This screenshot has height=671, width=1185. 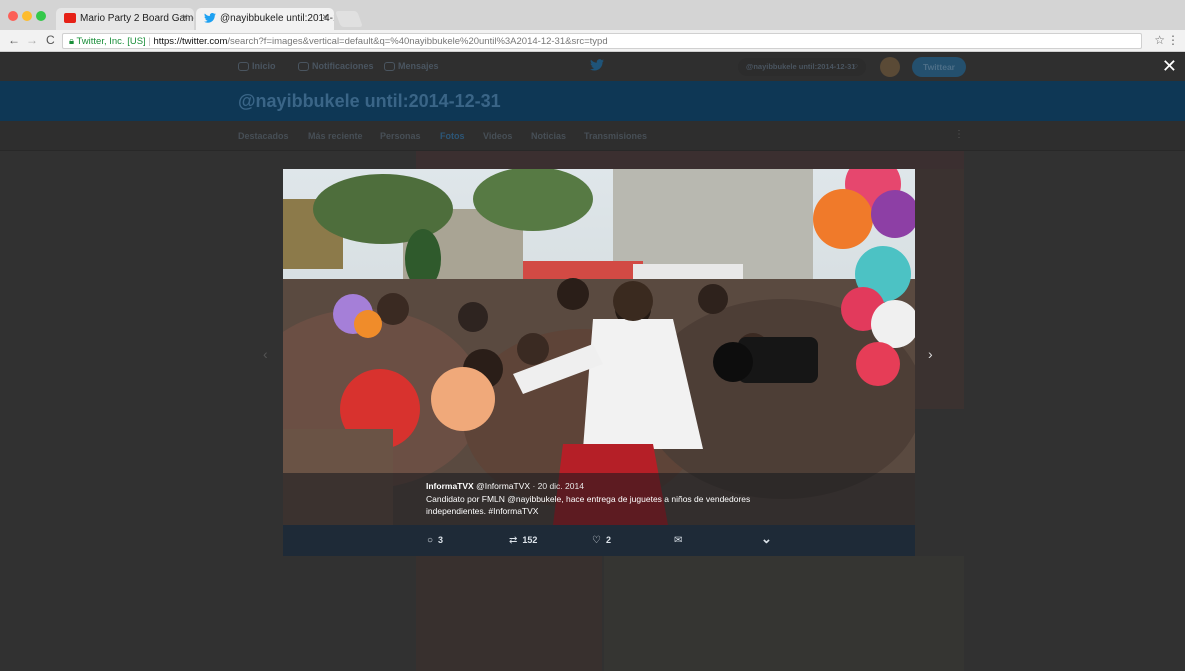 I want to click on new-tab-button, so click(x=349, y=19).